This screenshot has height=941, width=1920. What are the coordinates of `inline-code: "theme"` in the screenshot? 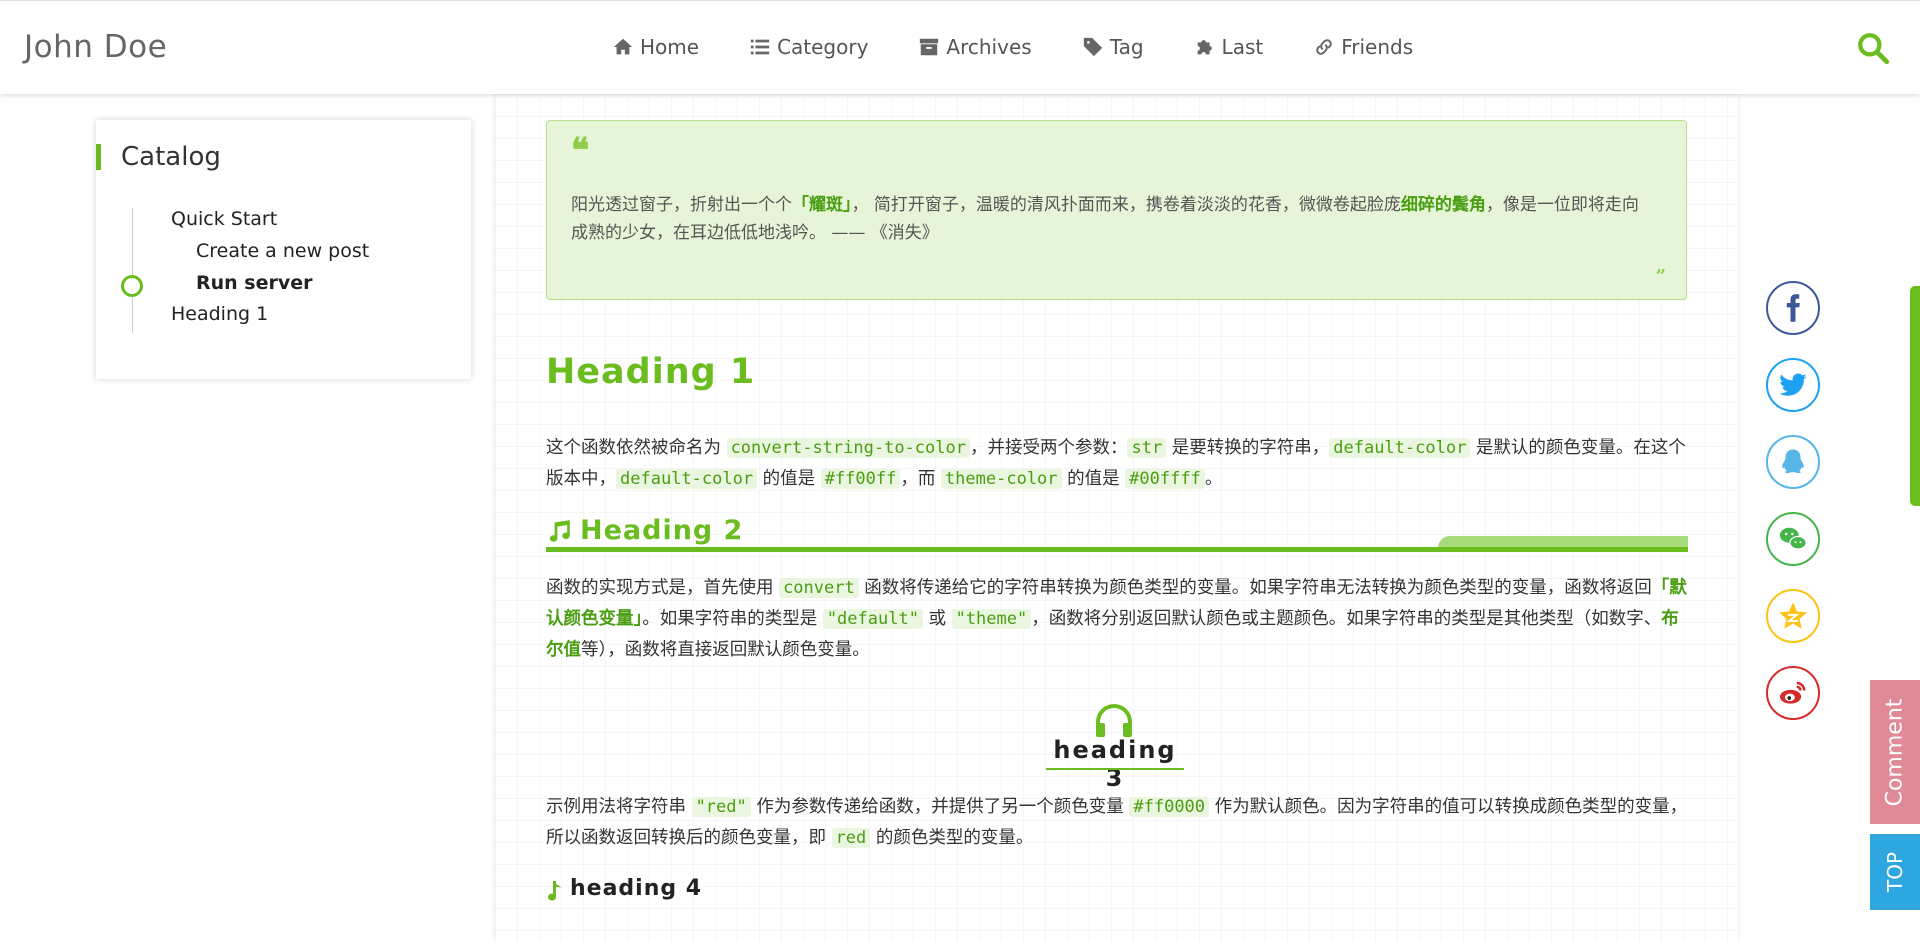 It's located at (991, 619).